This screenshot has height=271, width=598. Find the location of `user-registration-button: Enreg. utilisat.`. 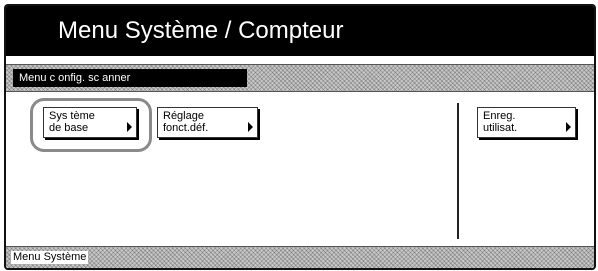

user-registration-button: Enreg. utilisat. is located at coordinates (526, 122).